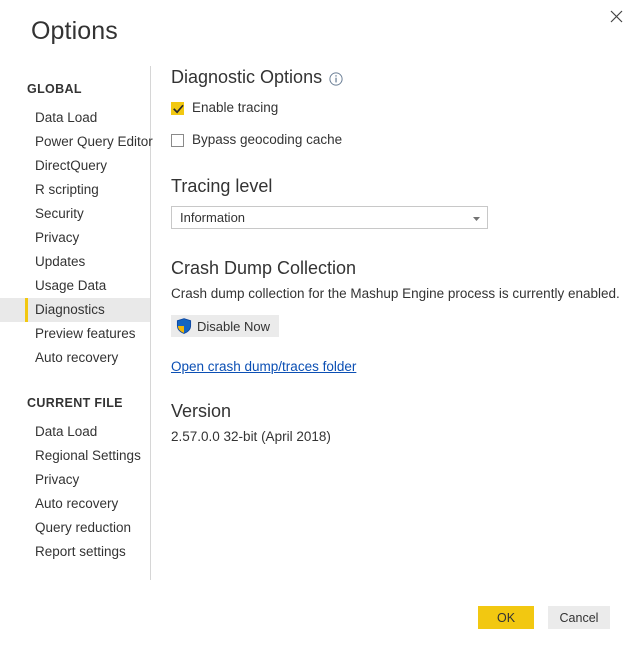 This screenshot has height=649, width=639. I want to click on close-icon, so click(616, 16).